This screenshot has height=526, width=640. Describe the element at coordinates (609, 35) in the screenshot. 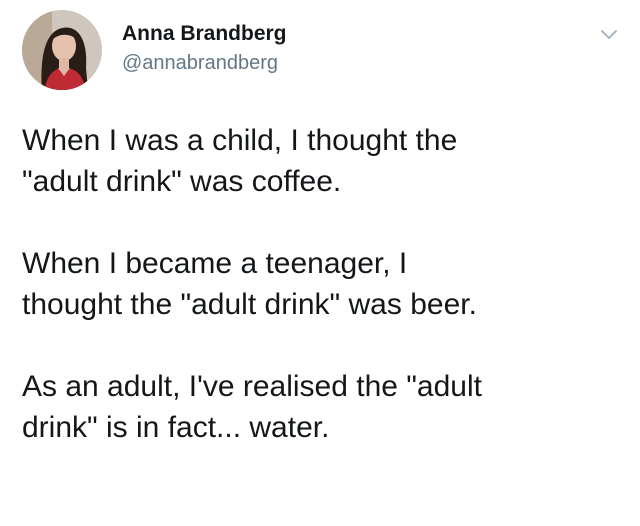

I see `chevron-down-icon` at that location.